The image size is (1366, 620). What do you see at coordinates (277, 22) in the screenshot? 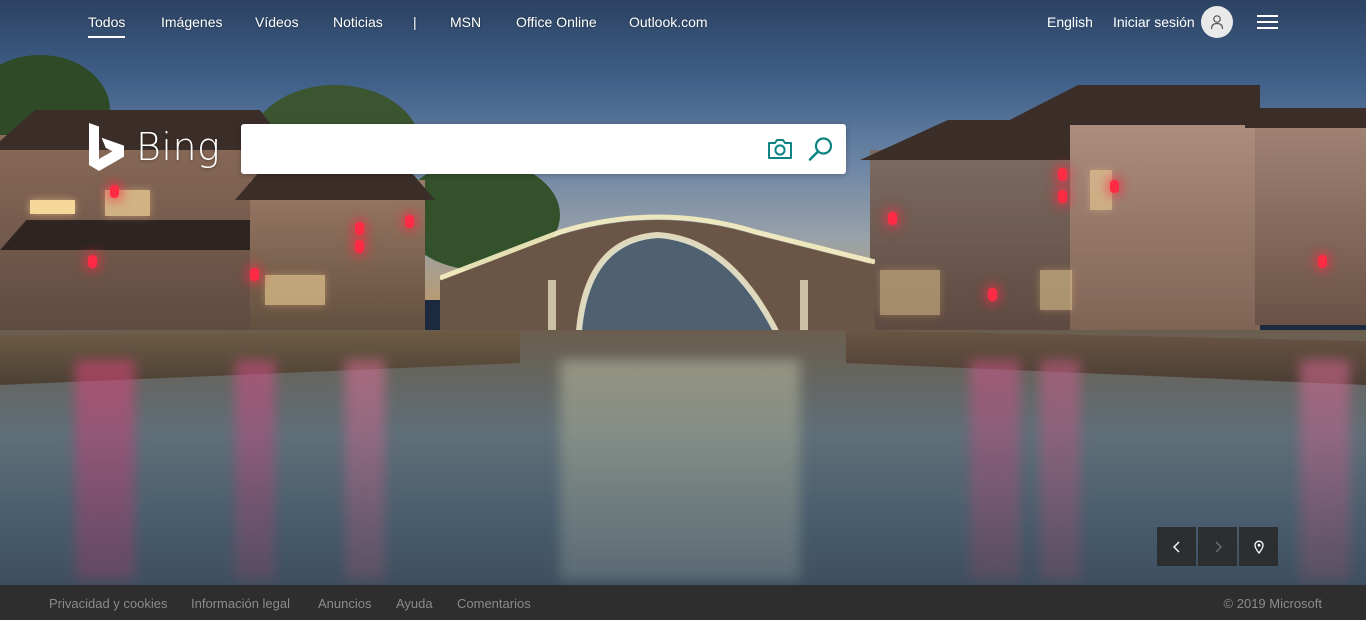
I see `nav-tab-videos: Vídeos` at bounding box center [277, 22].